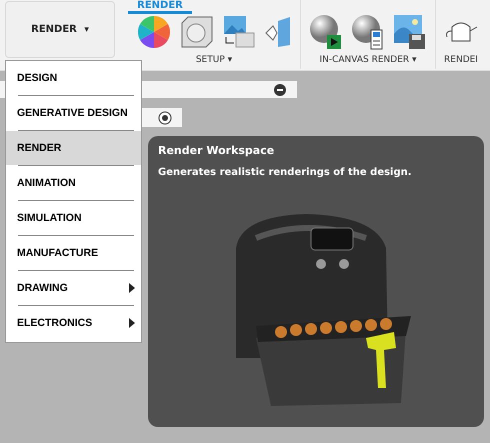 The height and width of the screenshot is (443, 490). What do you see at coordinates (239, 32) in the screenshot?
I see `image-box-icon` at bounding box center [239, 32].